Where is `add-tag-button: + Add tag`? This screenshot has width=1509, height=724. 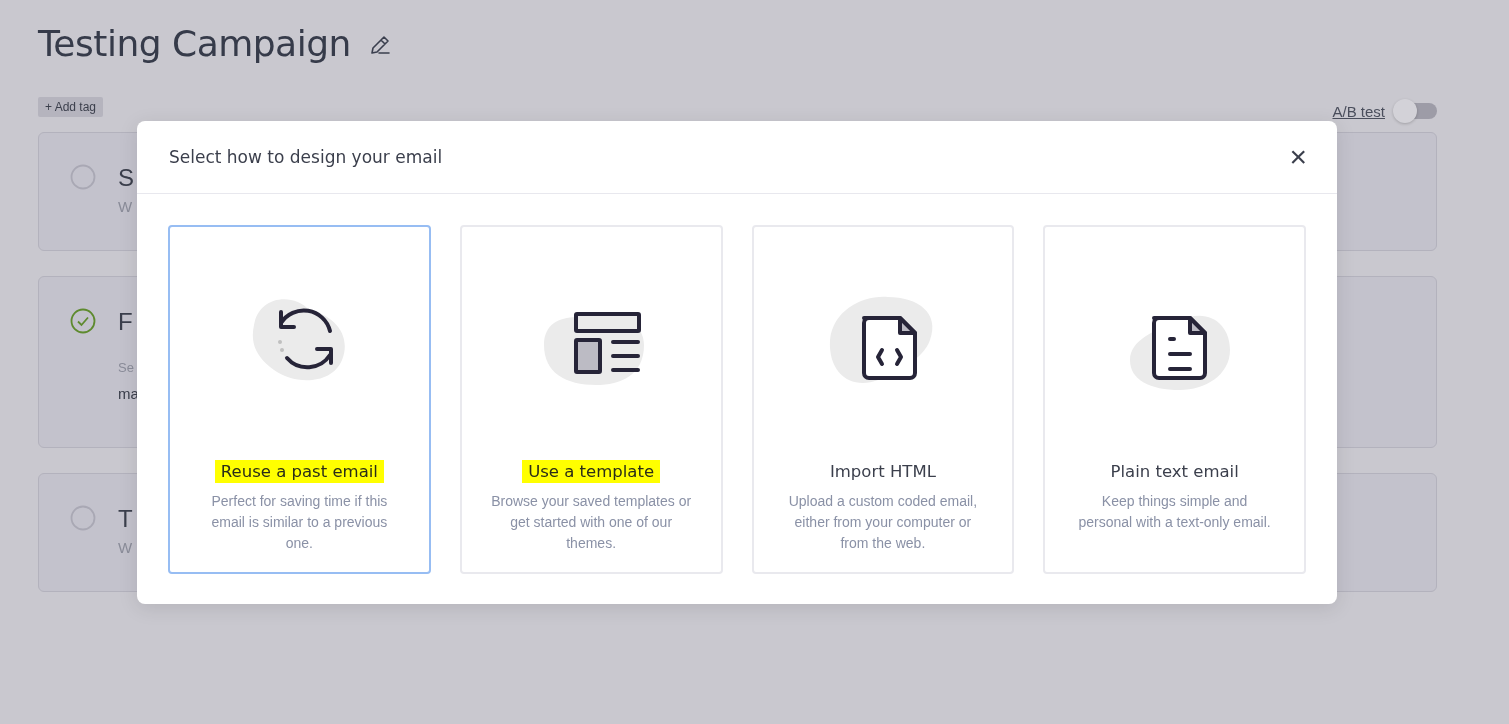 add-tag-button: + Add tag is located at coordinates (71, 107).